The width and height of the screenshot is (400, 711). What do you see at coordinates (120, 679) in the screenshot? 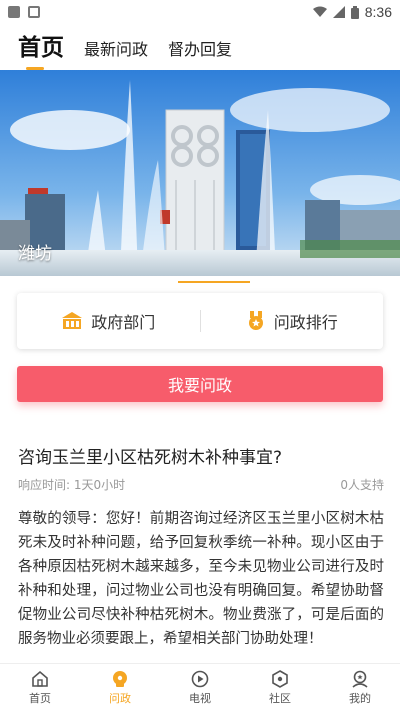
I see `ask-icon` at bounding box center [120, 679].